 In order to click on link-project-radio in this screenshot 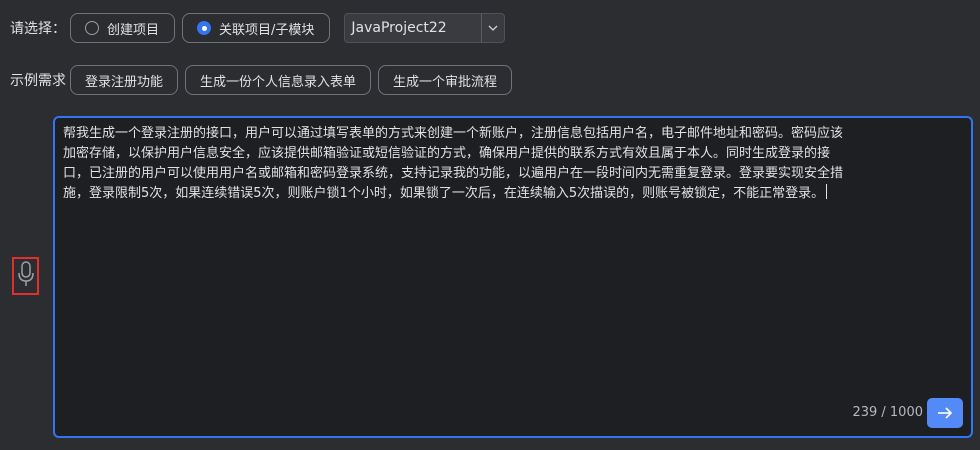, I will do `click(204, 28)`.